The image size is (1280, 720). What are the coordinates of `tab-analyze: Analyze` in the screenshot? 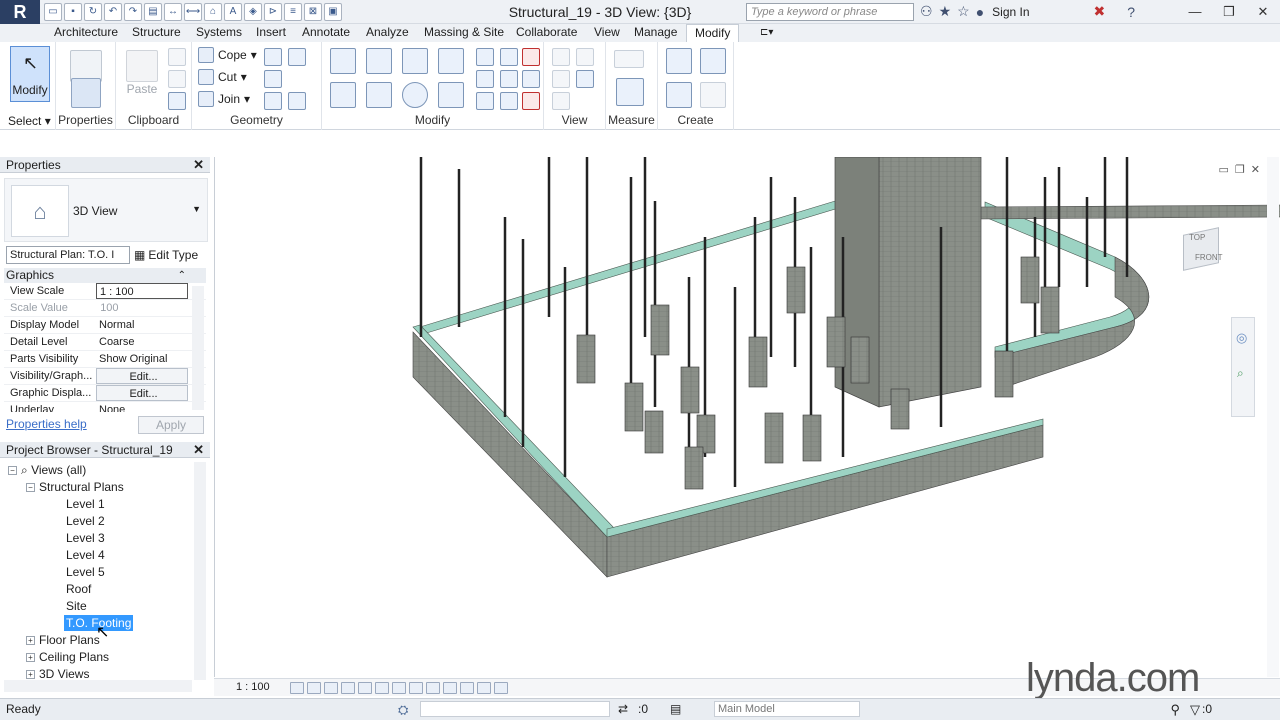 It's located at (387, 33).